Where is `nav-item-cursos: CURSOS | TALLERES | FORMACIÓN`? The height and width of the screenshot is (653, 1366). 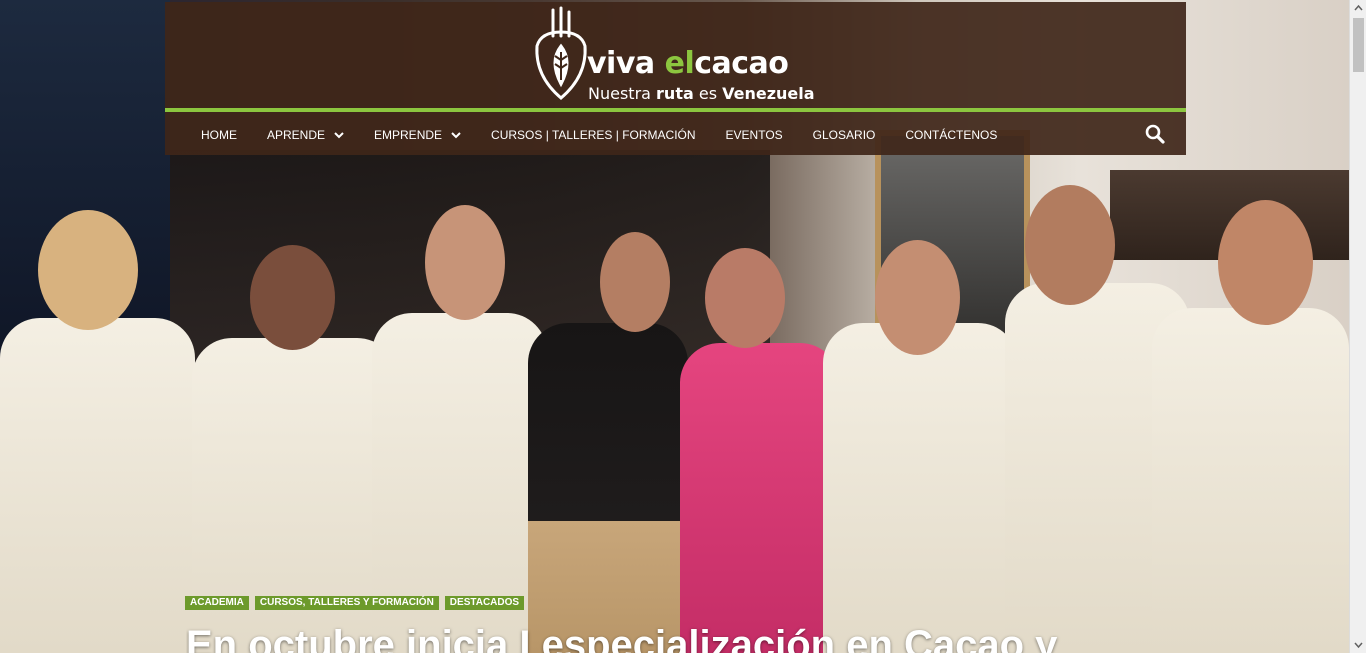 nav-item-cursos: CURSOS | TALLERES | FORMACIÓN is located at coordinates (593, 135).